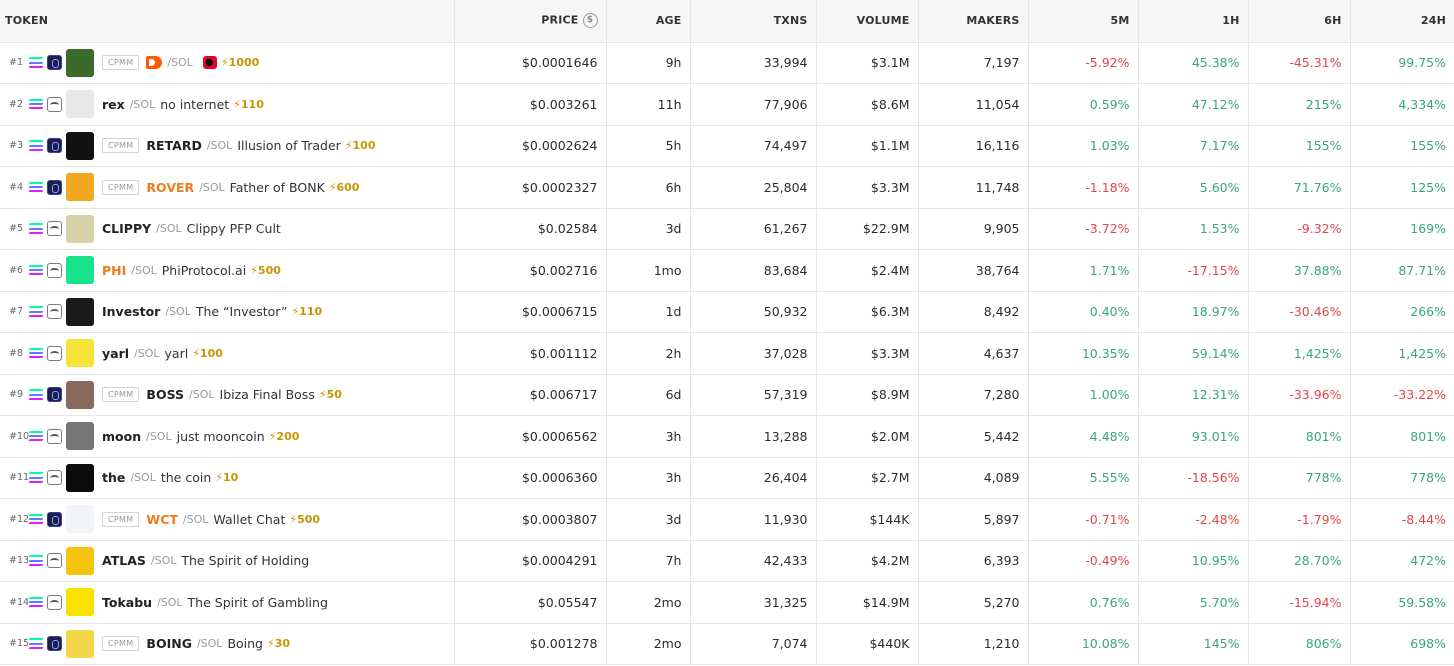 This screenshot has height=666, width=1454. What do you see at coordinates (19, 436) in the screenshot?
I see `row-rank: #10` at bounding box center [19, 436].